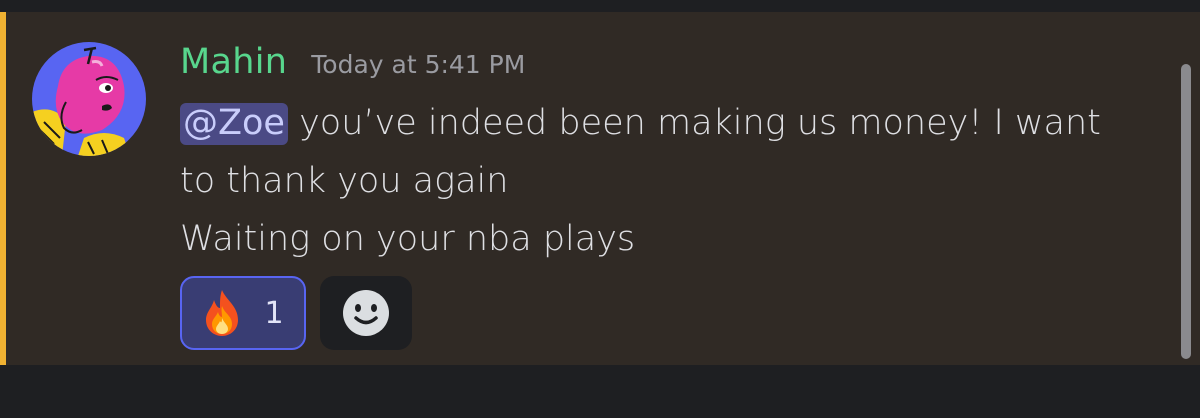  Describe the element at coordinates (408, 239) in the screenshot. I see `message-line: Waiting on your nba plays` at that location.